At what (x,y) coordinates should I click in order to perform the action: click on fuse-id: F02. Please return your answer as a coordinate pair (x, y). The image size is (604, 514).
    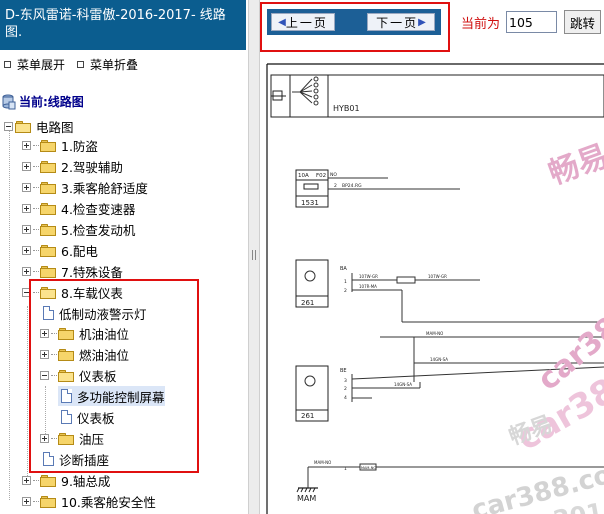
    Looking at the image, I should click on (321, 176).